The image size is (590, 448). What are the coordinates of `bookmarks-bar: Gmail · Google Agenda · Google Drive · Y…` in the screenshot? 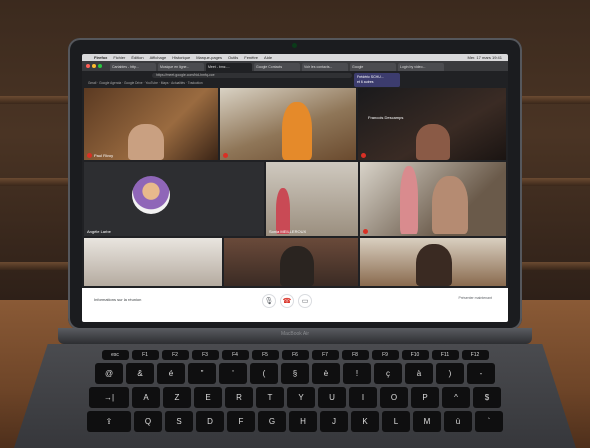 It's located at (295, 83).